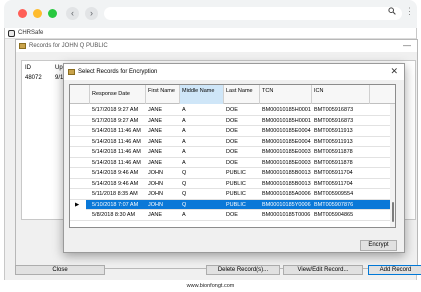  Describe the element at coordinates (394, 71) in the screenshot. I see `close-icon: ✕` at that location.